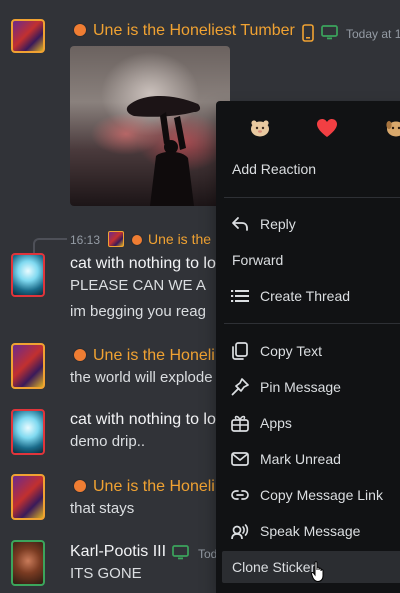  I want to click on menu-item-forward: Forward, so click(311, 260).